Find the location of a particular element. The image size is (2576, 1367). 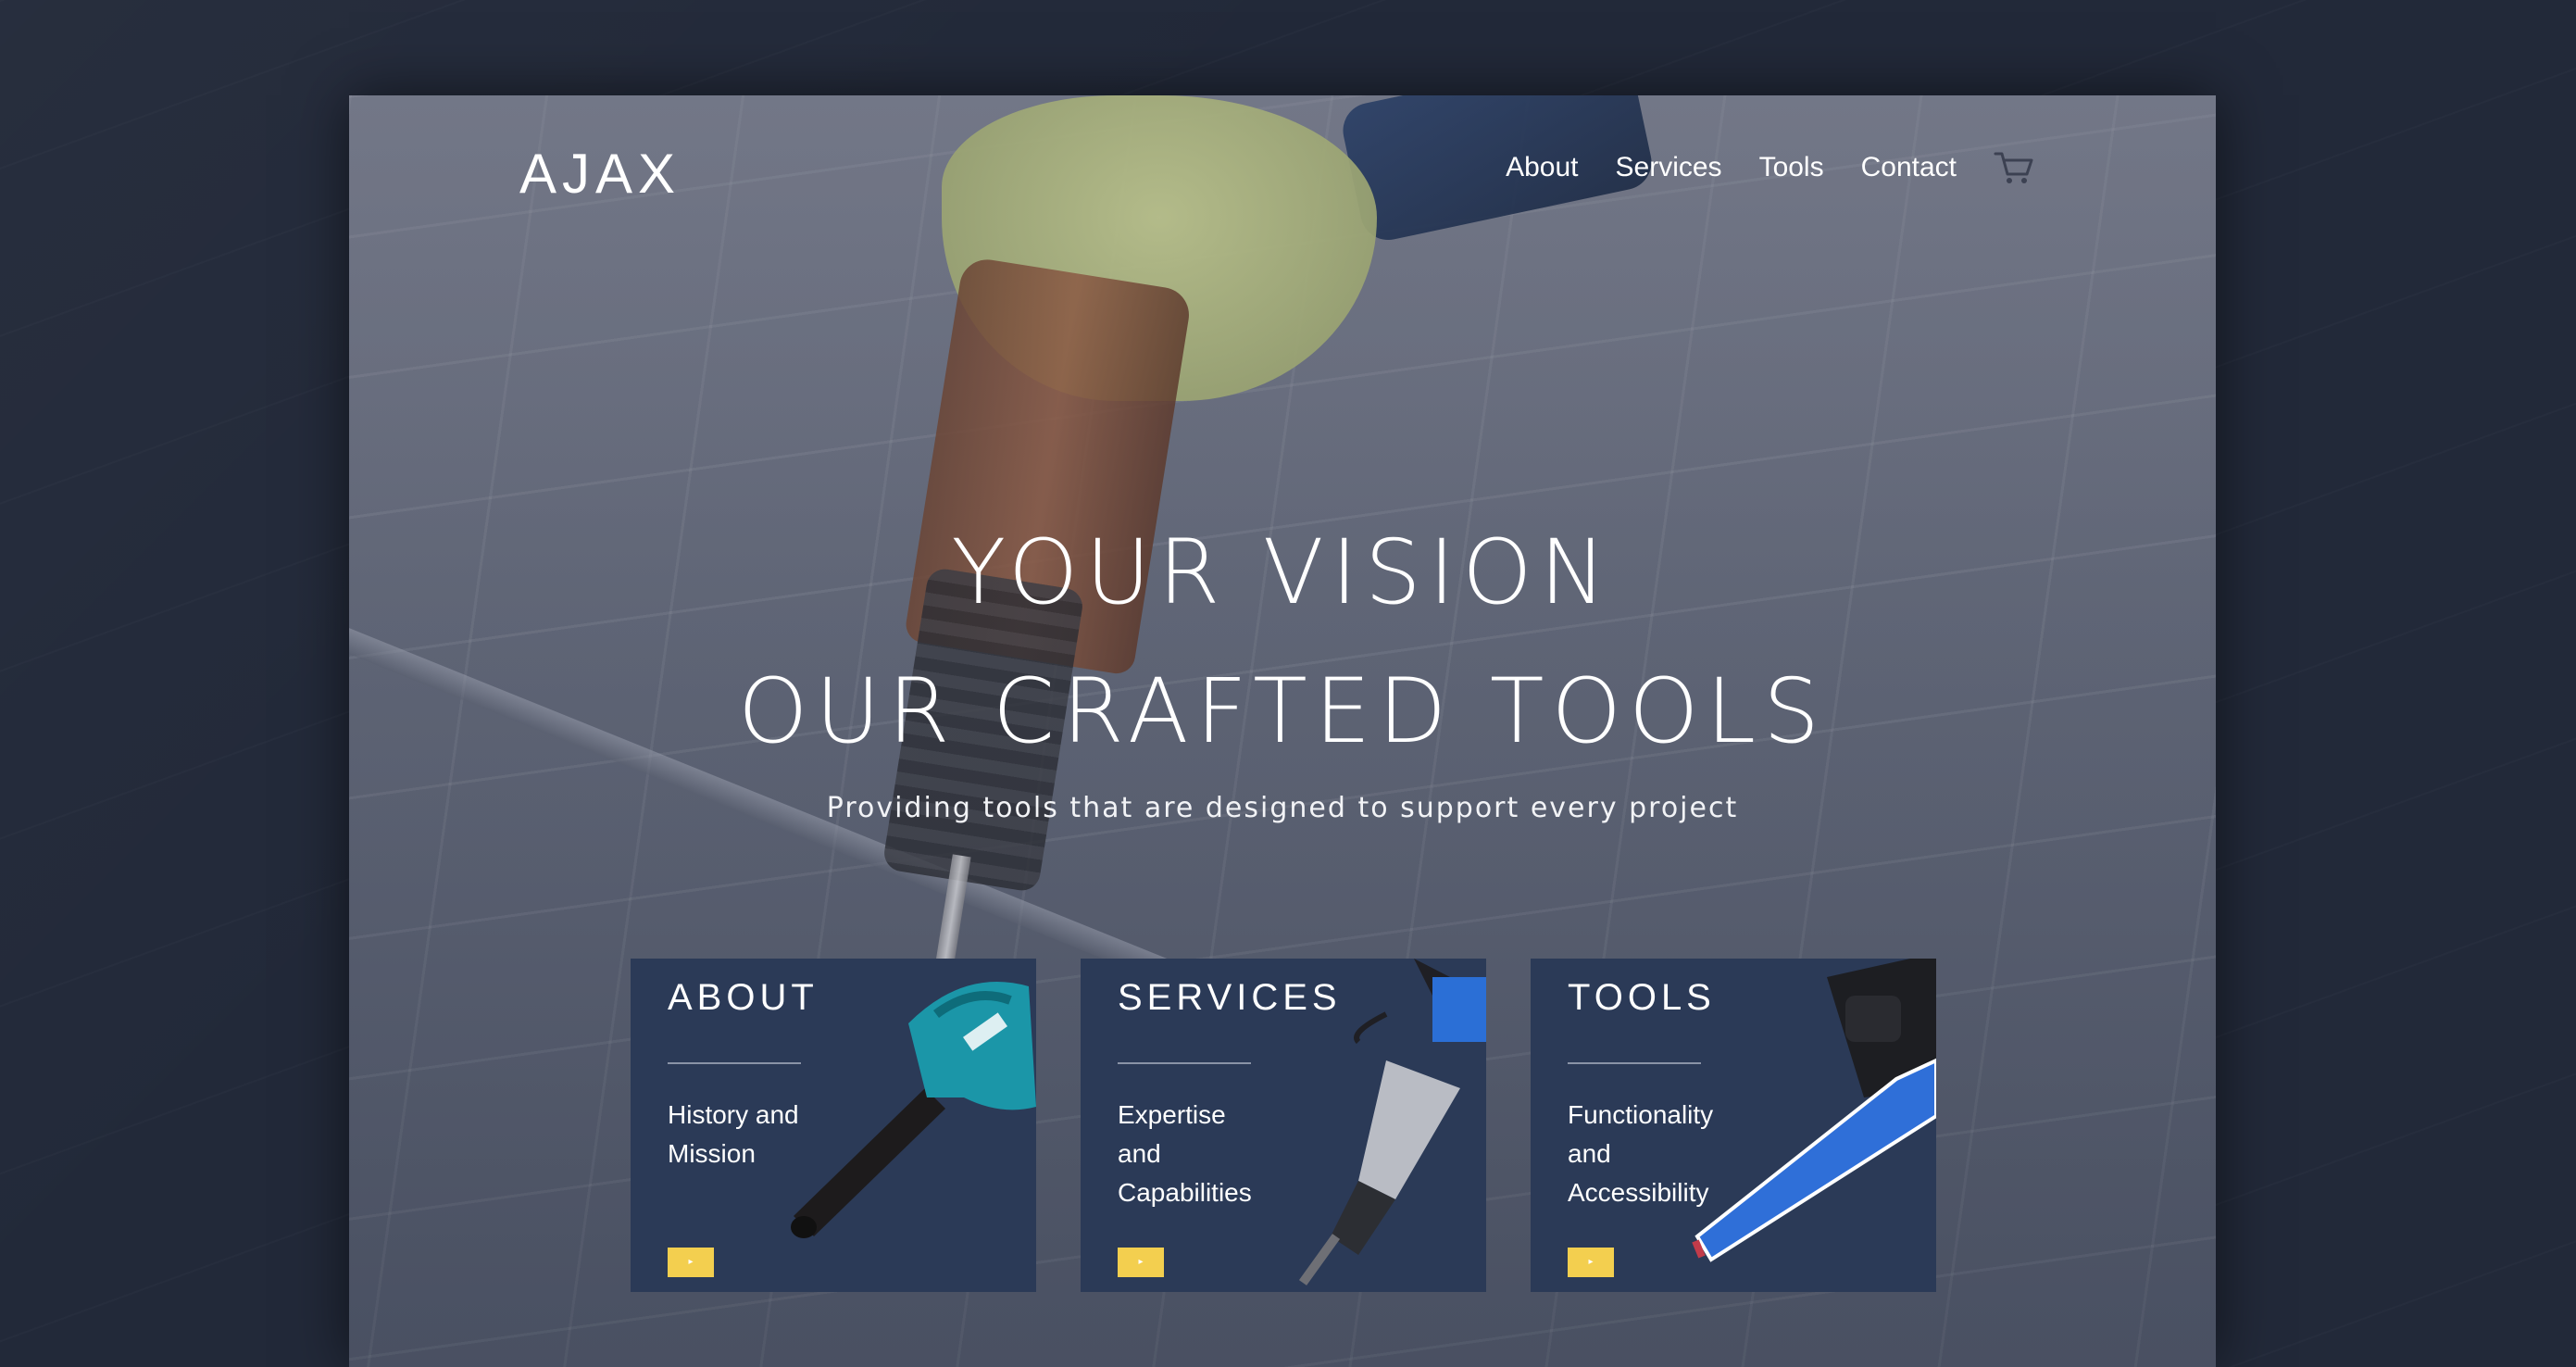

card-about-description: History and Mission is located at coordinates (733, 1134).